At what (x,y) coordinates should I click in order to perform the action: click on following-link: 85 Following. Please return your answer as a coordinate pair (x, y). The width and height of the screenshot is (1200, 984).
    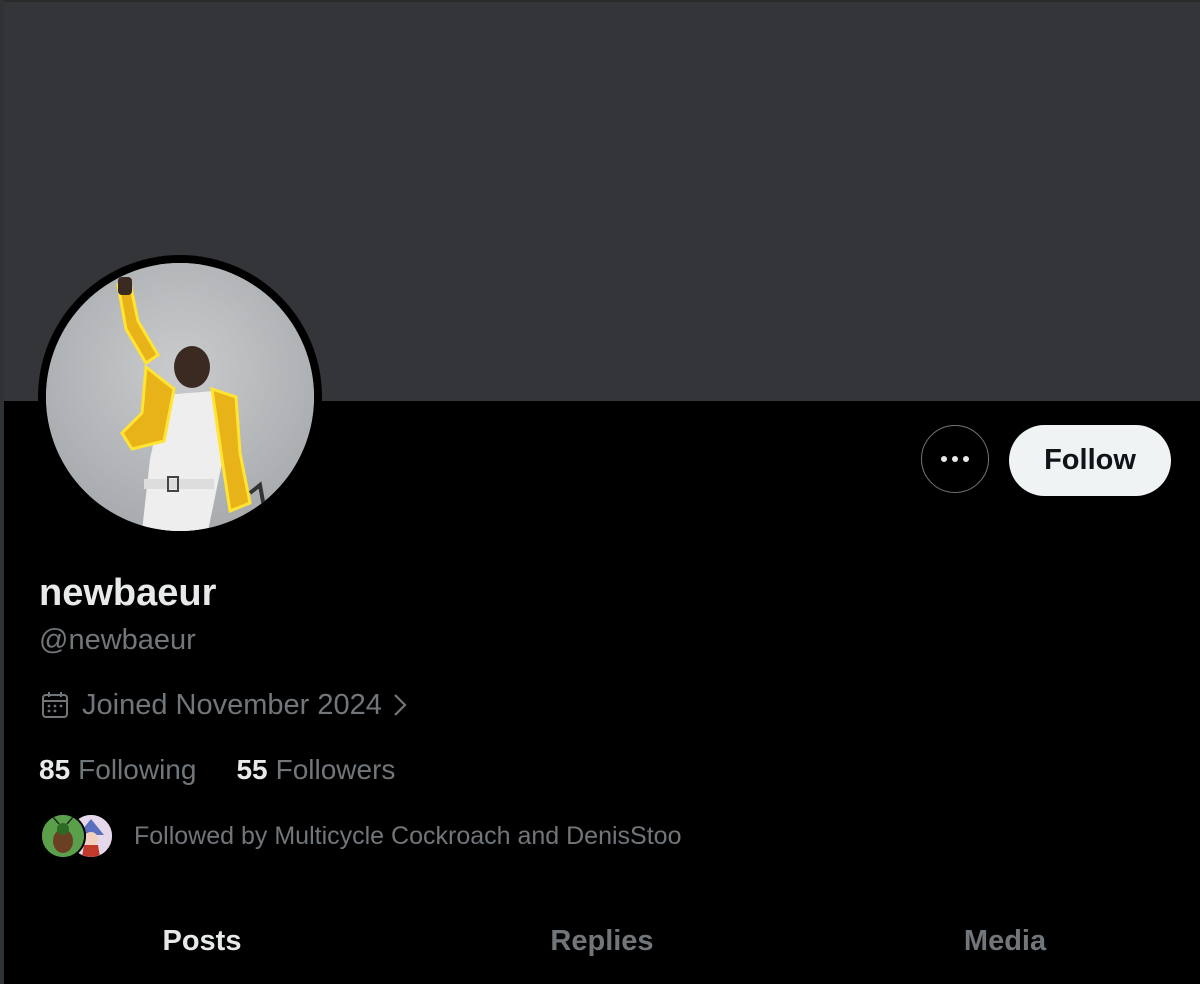
    Looking at the image, I should click on (117, 770).